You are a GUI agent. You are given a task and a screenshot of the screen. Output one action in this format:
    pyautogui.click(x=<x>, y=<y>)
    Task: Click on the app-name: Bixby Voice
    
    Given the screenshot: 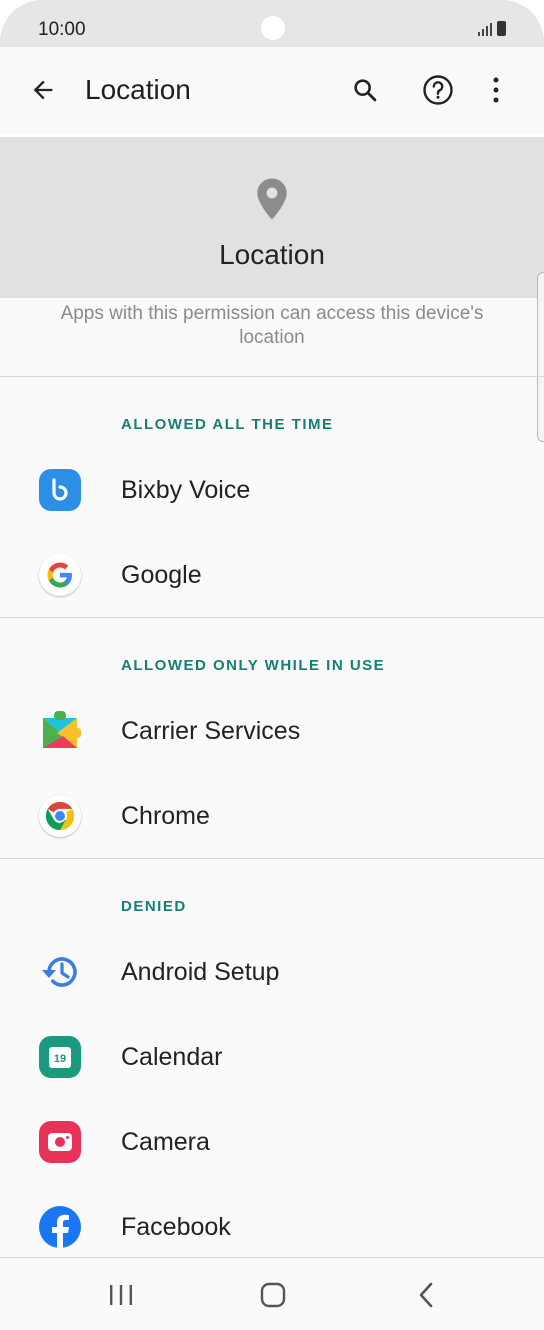 What is the action you would take?
    pyautogui.click(x=186, y=490)
    